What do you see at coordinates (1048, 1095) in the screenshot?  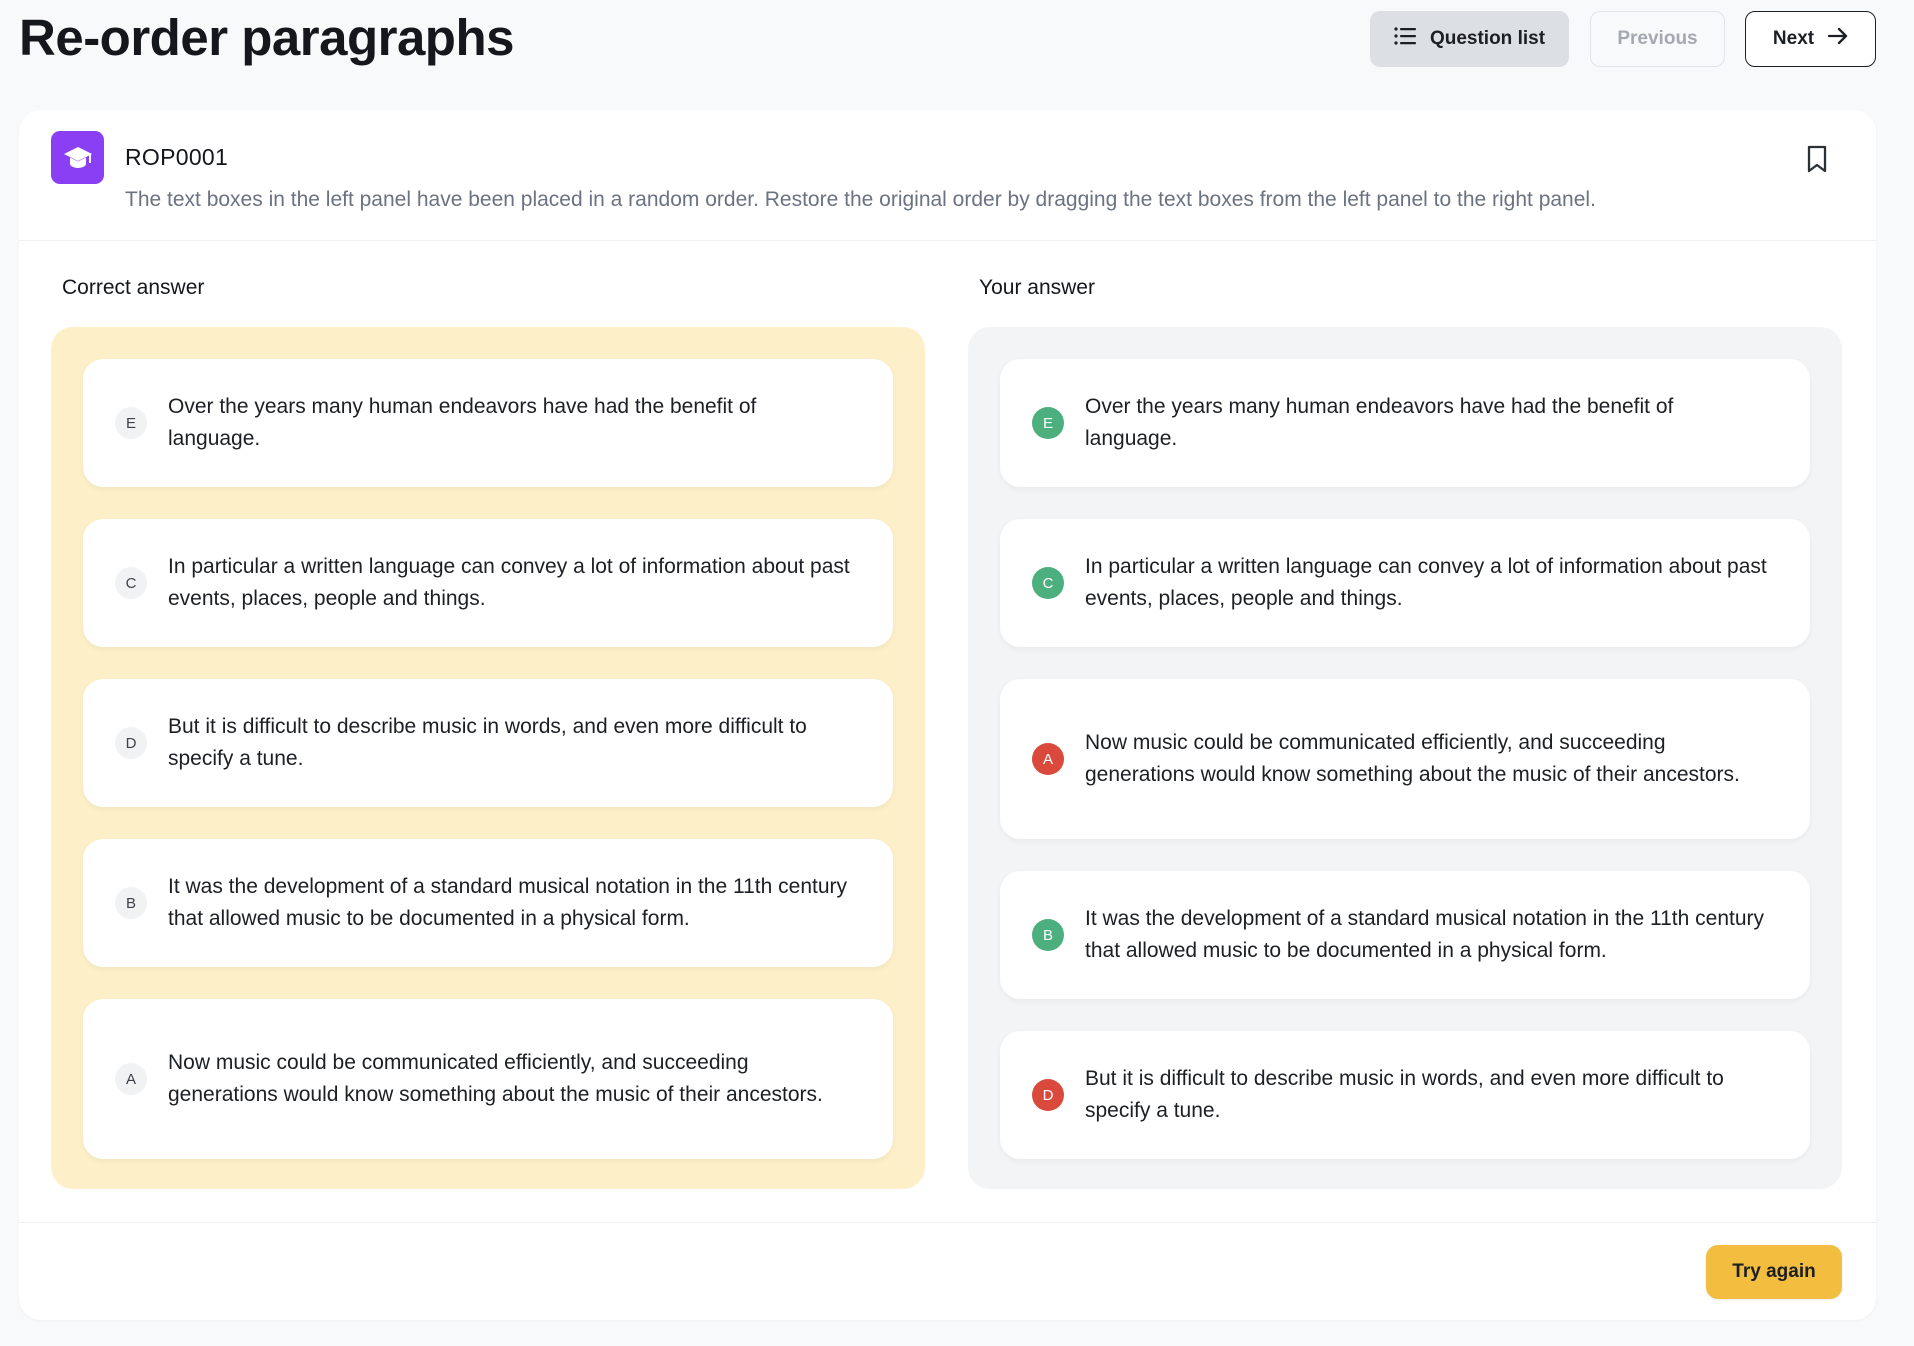 I see `incorrect-letter-badge: D` at bounding box center [1048, 1095].